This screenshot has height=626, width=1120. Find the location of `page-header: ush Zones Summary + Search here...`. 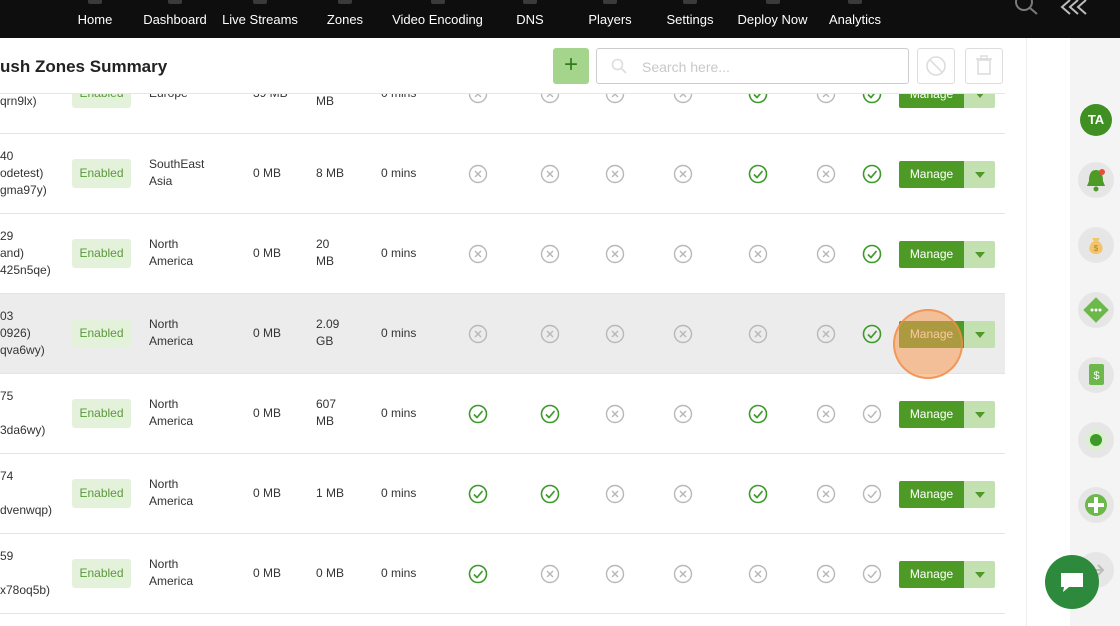

page-header: ush Zones Summary + Search here... is located at coordinates (502, 66).